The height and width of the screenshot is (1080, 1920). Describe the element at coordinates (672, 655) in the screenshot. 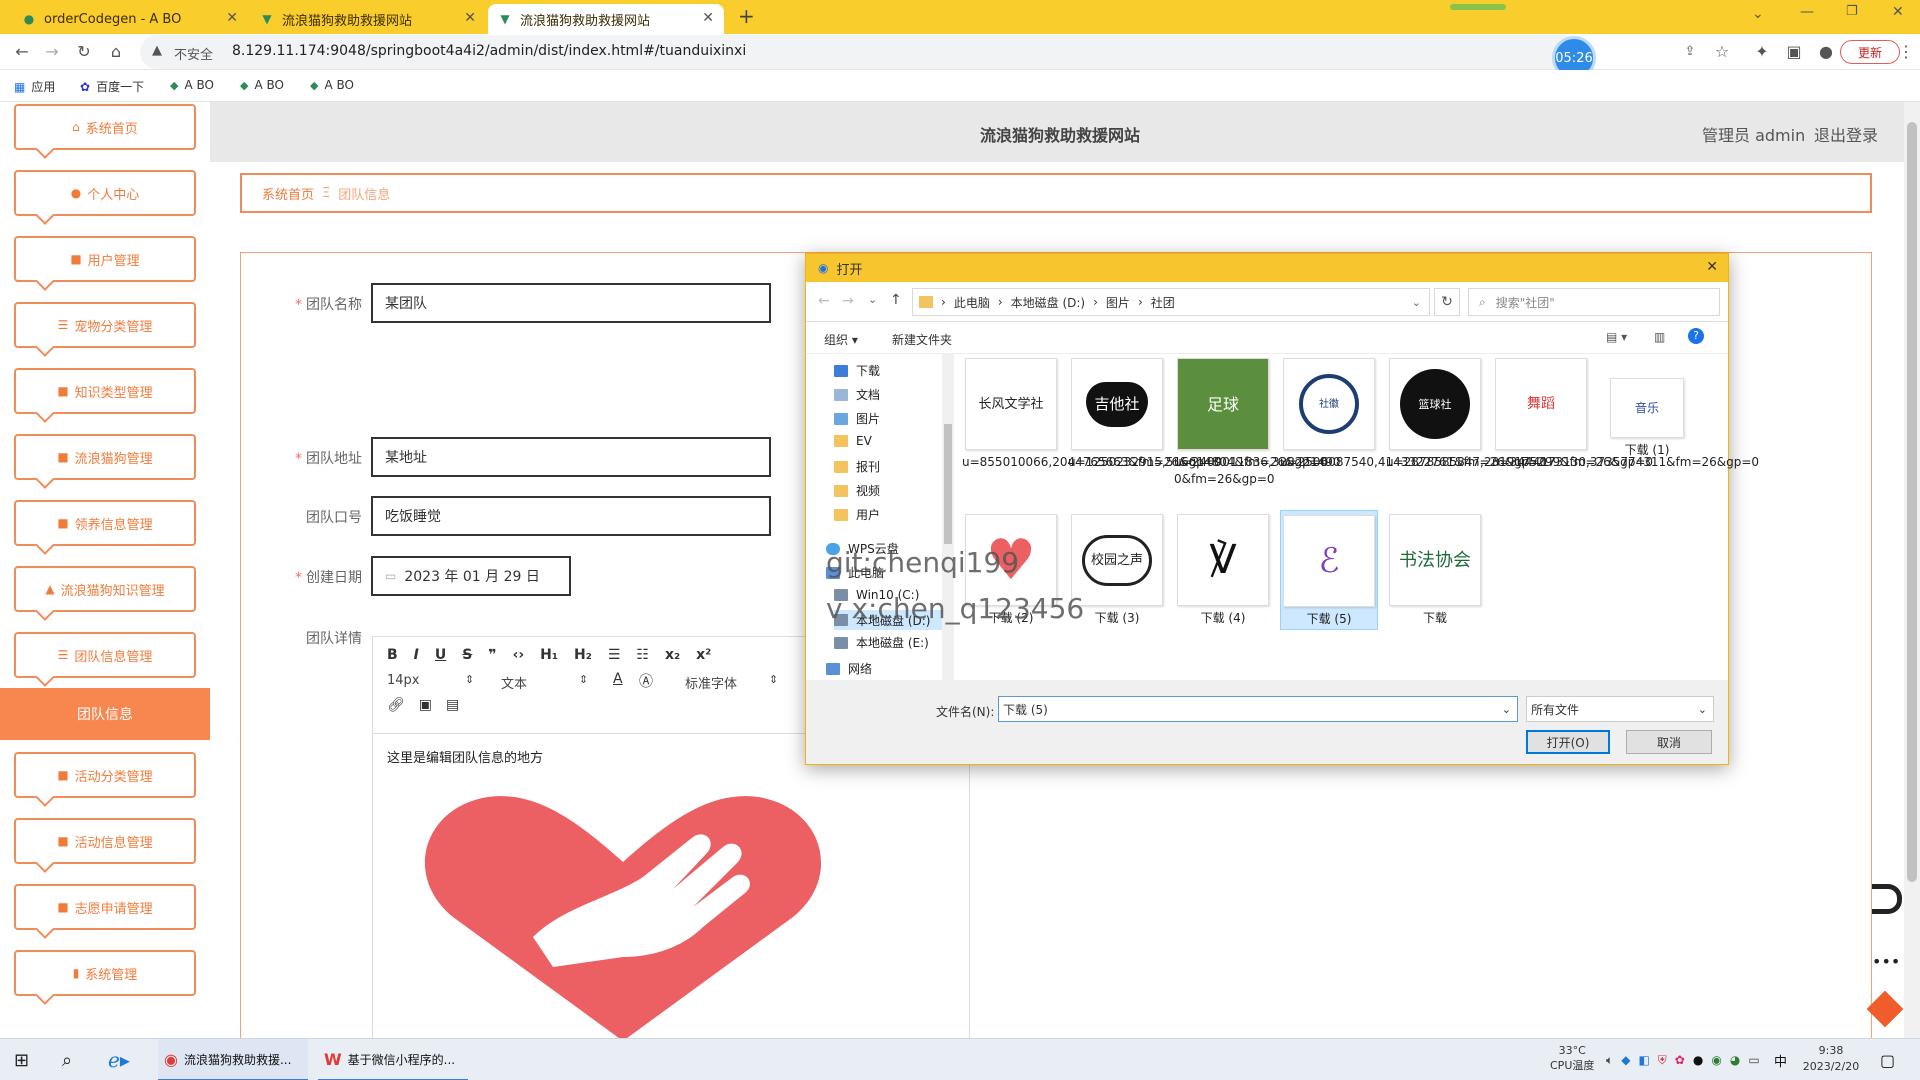

I see `subscript-icon: x₂` at that location.